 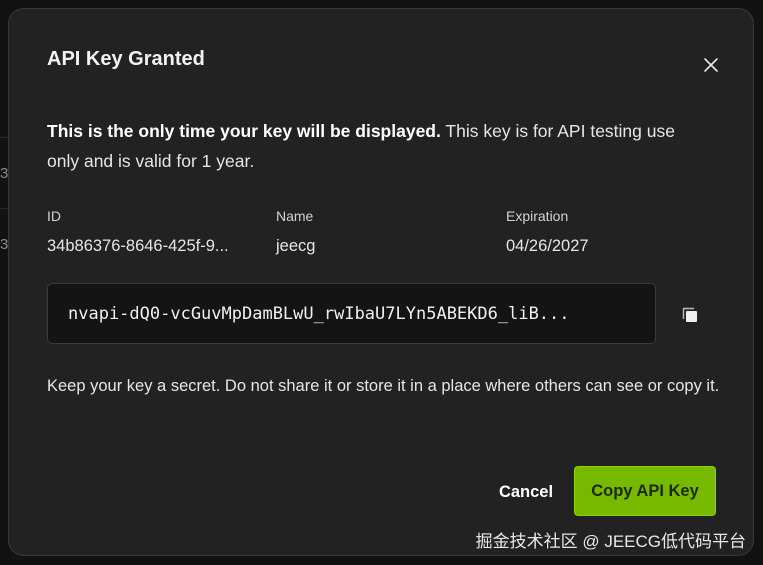 What do you see at coordinates (296, 246) in the screenshot?
I see `name-value: jeecg` at bounding box center [296, 246].